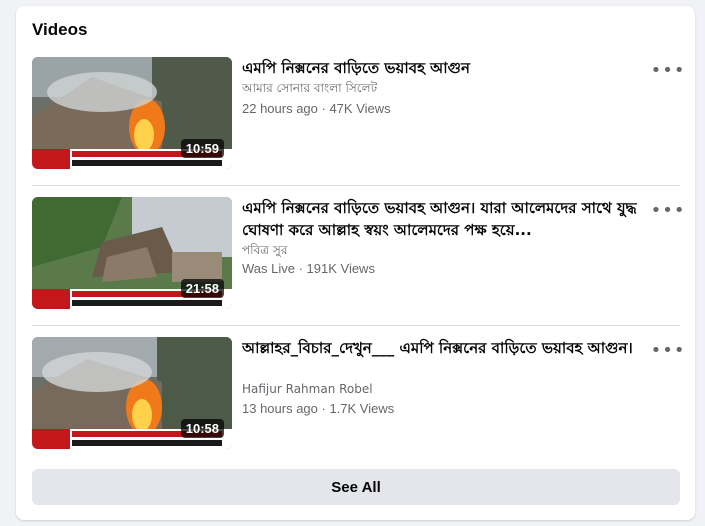 This screenshot has height=526, width=705. What do you see at coordinates (318, 408) in the screenshot?
I see `video-meta: 13 hours ago · 1.7K Views` at bounding box center [318, 408].